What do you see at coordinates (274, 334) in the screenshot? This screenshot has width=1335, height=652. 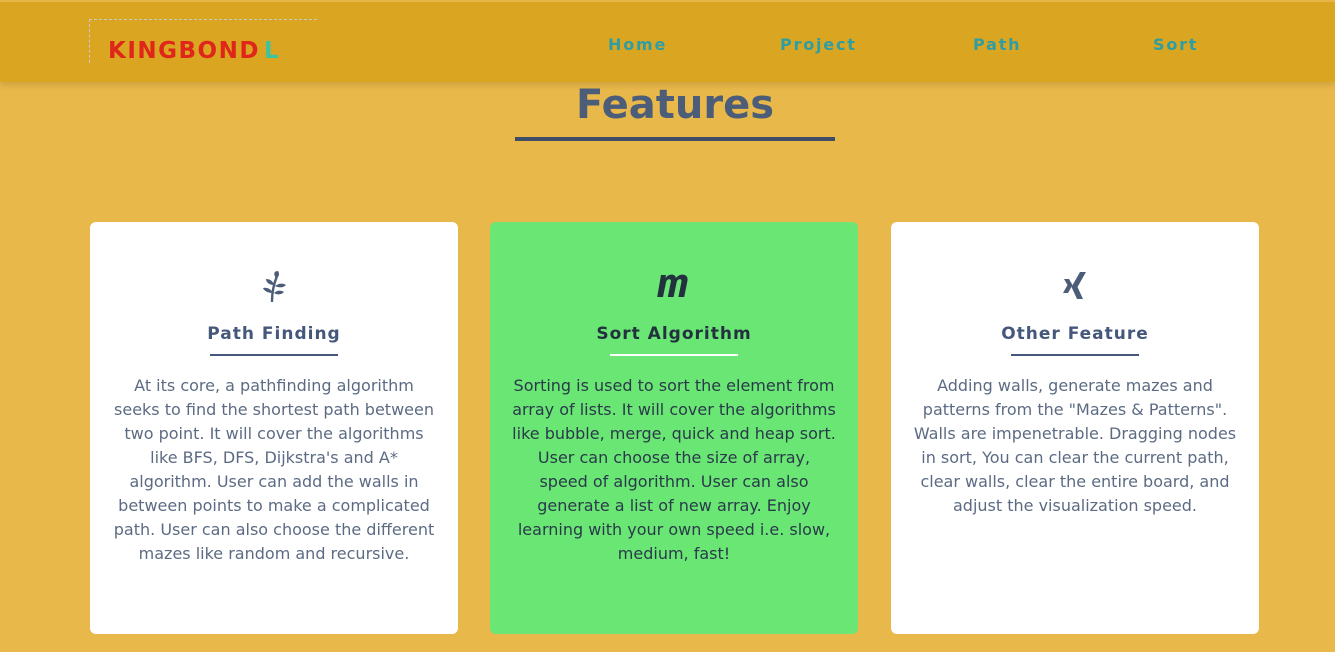 I see `card-title: Path Finding` at bounding box center [274, 334].